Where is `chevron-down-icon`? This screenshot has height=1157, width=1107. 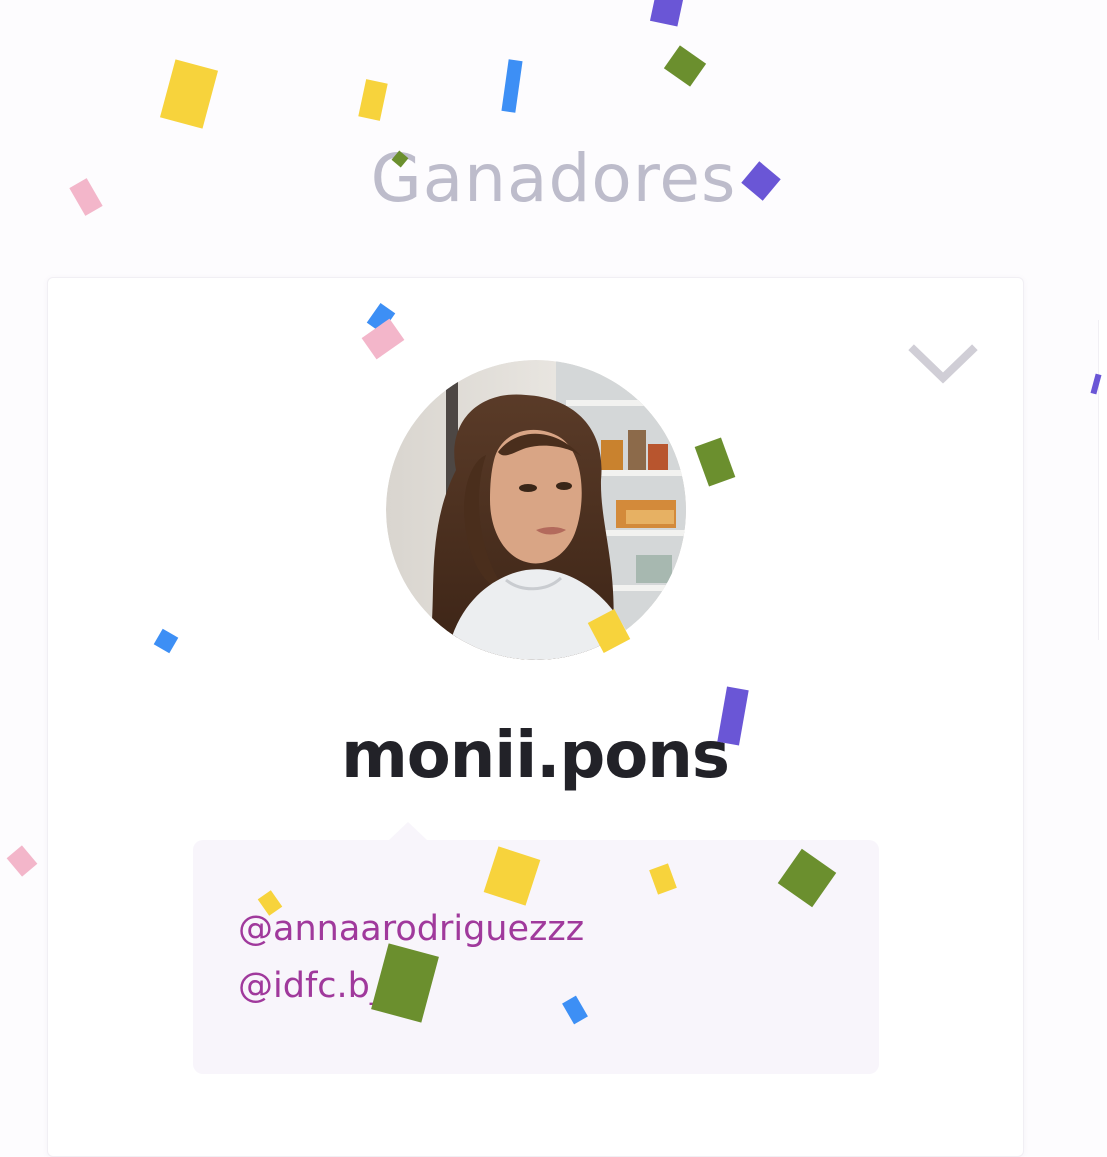
chevron-down-icon is located at coordinates (943, 363).